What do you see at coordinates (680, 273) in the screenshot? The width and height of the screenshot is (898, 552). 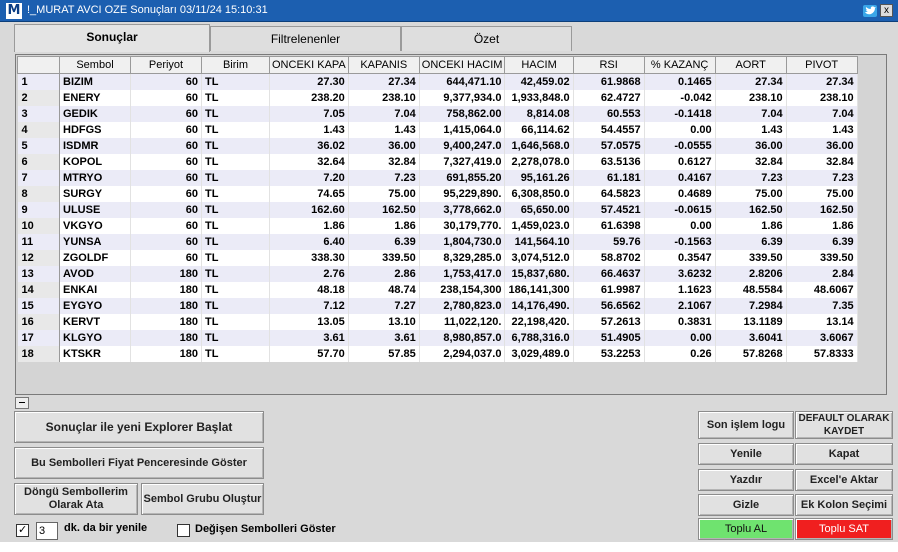 I see `table-cell: 3.6232` at bounding box center [680, 273].